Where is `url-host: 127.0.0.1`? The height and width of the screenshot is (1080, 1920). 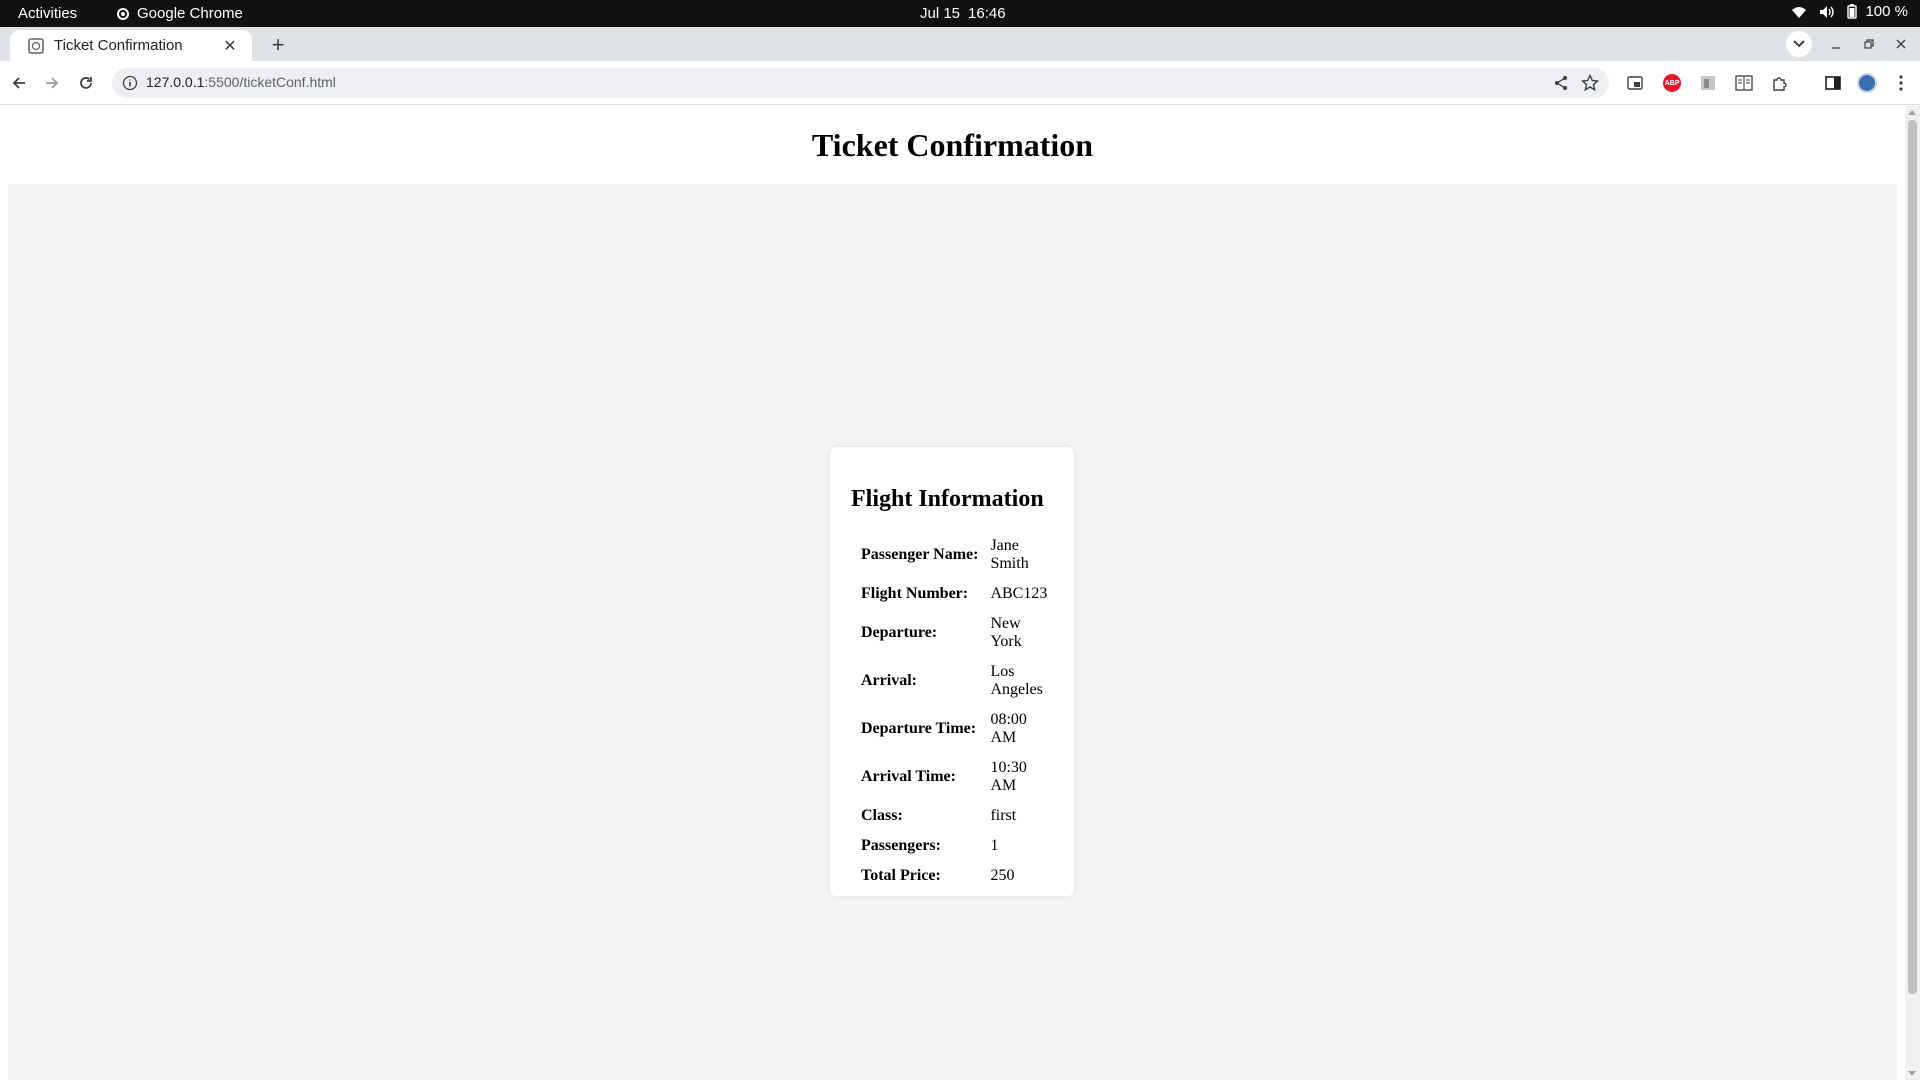
url-host: 127.0.0.1 is located at coordinates (175, 82).